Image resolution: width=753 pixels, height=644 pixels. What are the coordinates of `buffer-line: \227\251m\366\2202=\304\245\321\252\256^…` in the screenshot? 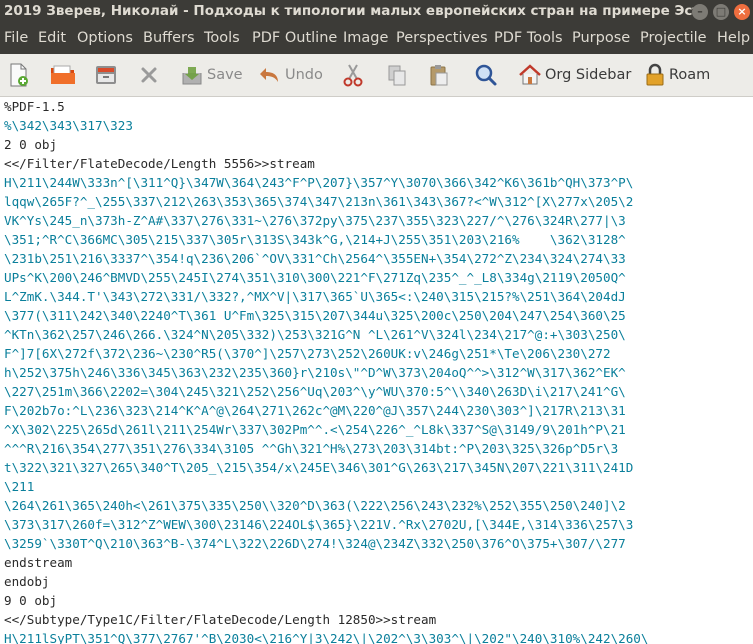 It's located at (315, 391).